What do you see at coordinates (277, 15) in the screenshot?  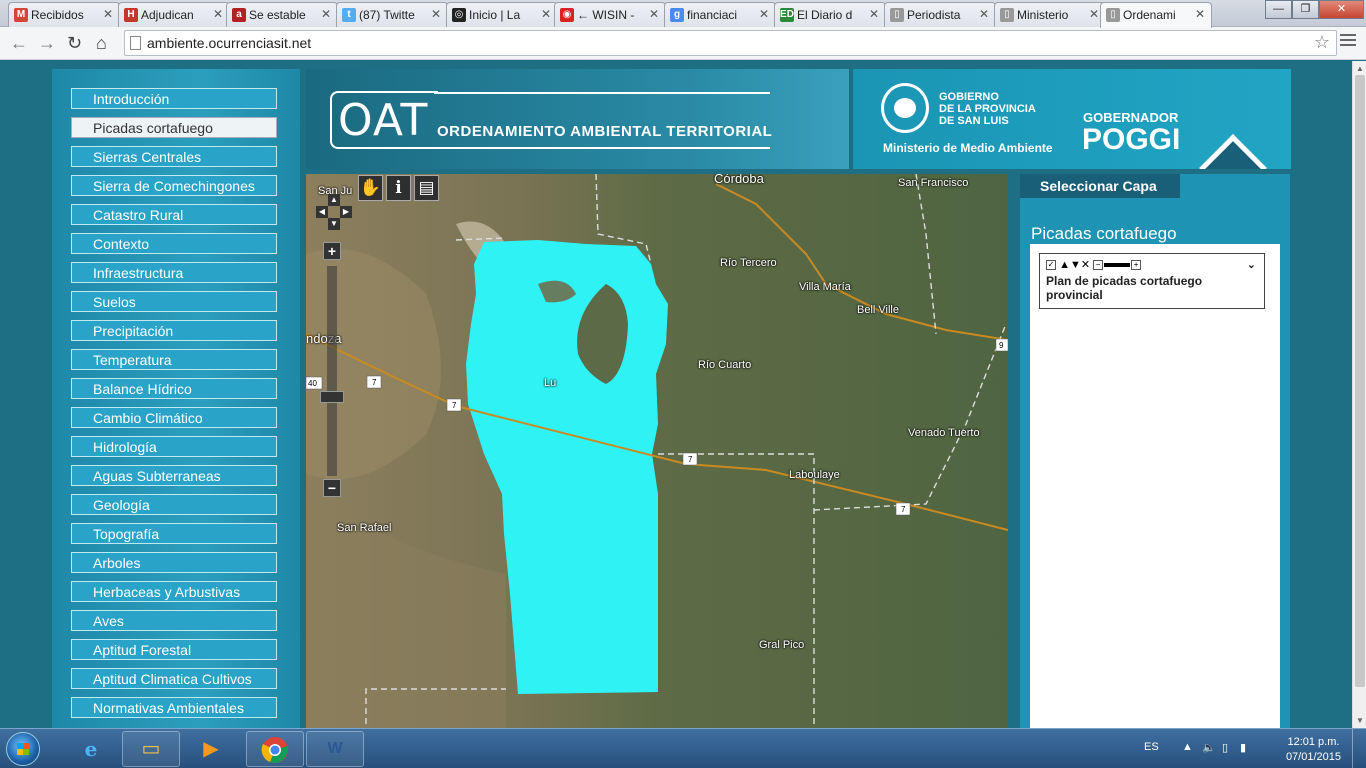 I see `tab-label: Se estable` at bounding box center [277, 15].